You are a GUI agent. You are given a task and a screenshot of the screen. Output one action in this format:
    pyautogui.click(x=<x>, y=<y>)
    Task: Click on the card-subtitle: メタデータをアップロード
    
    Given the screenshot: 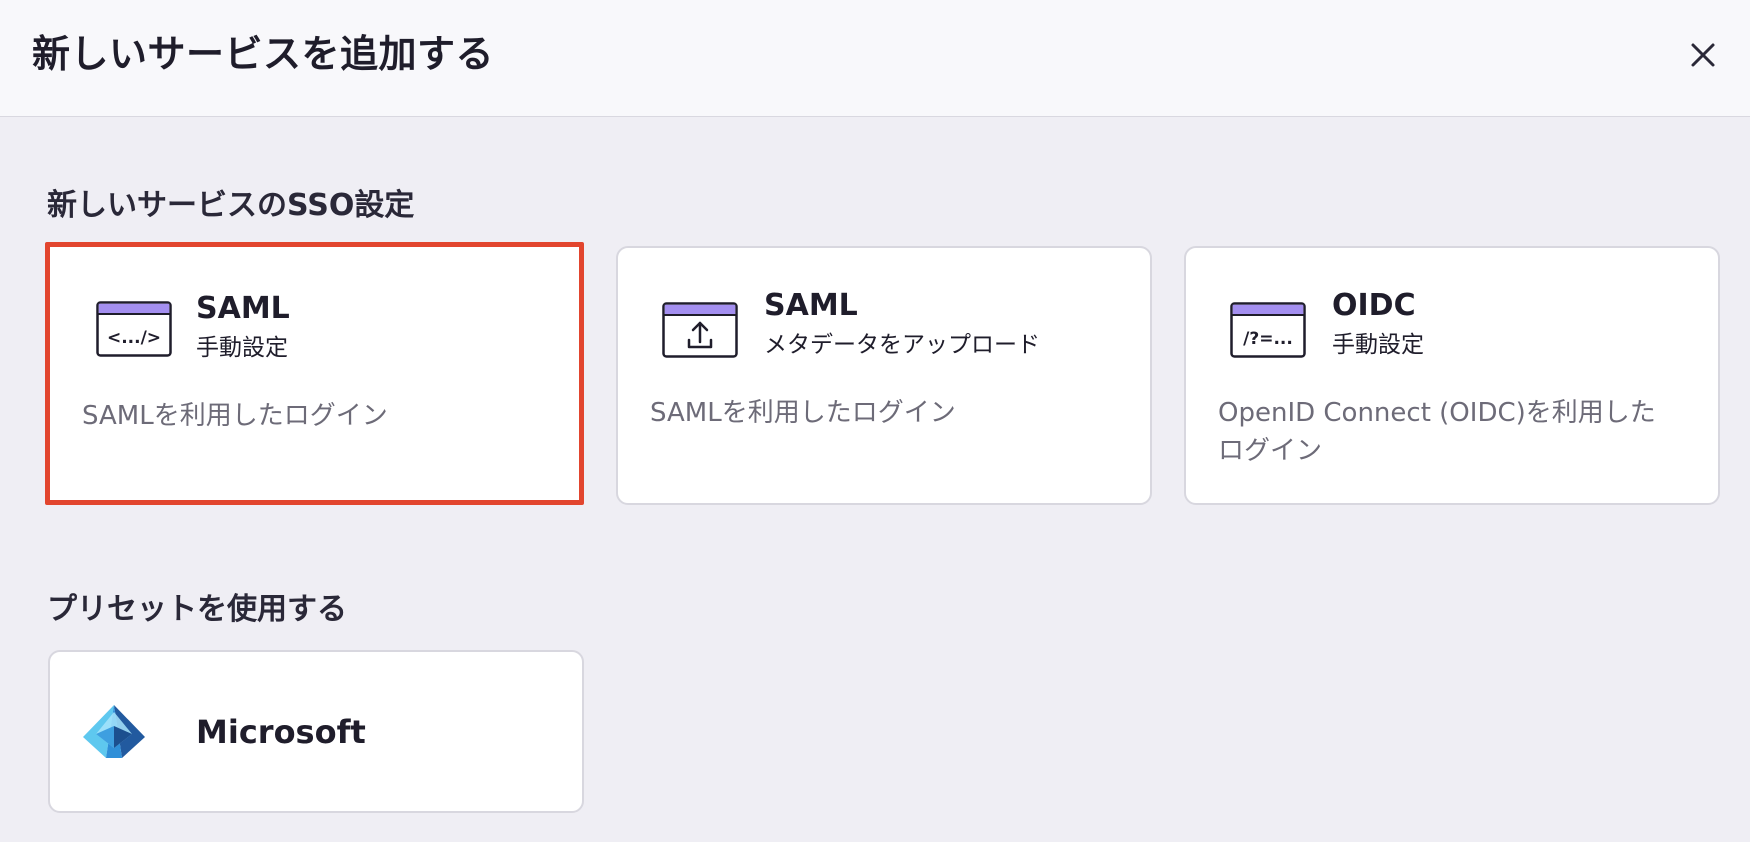 What is the action you would take?
    pyautogui.click(x=902, y=345)
    